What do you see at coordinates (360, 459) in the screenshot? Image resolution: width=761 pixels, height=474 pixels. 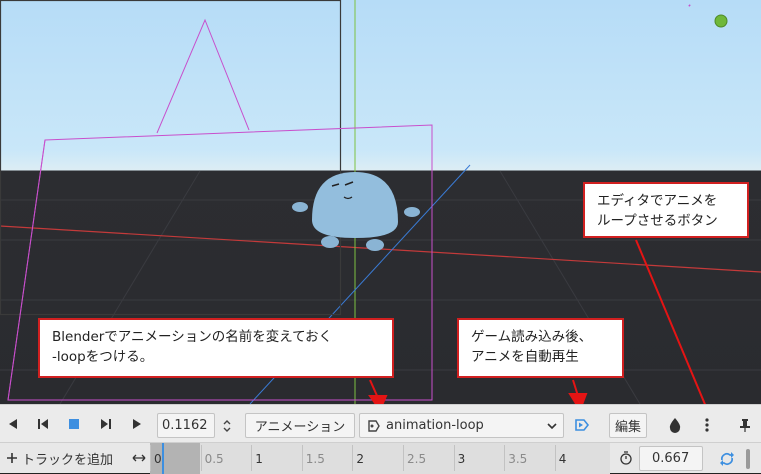 I see `ruler-tick-label: 2` at bounding box center [360, 459].